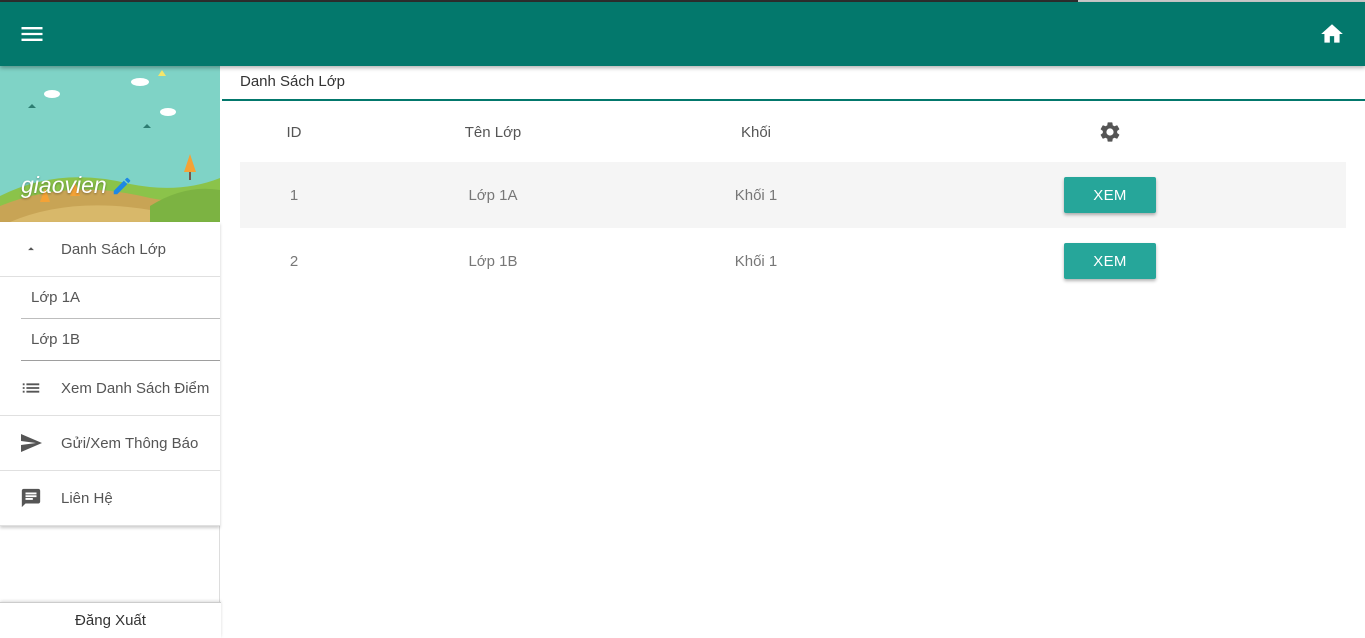 This screenshot has height=638, width=1365. Describe the element at coordinates (122, 186) in the screenshot. I see `pencil-icon` at that location.